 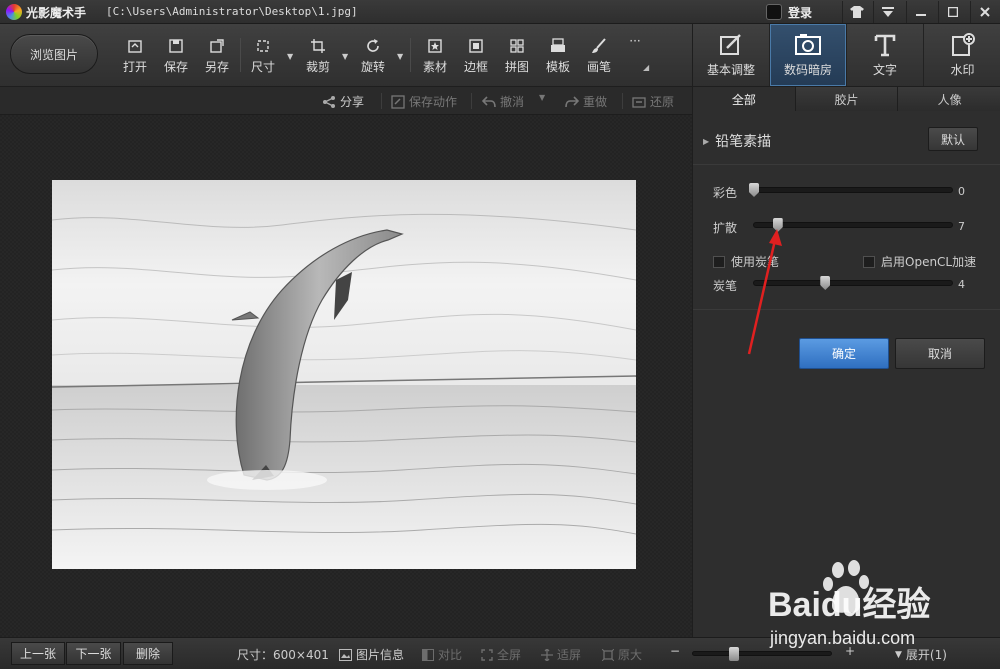 I want to click on charcoal-slider, so click(x=853, y=283).